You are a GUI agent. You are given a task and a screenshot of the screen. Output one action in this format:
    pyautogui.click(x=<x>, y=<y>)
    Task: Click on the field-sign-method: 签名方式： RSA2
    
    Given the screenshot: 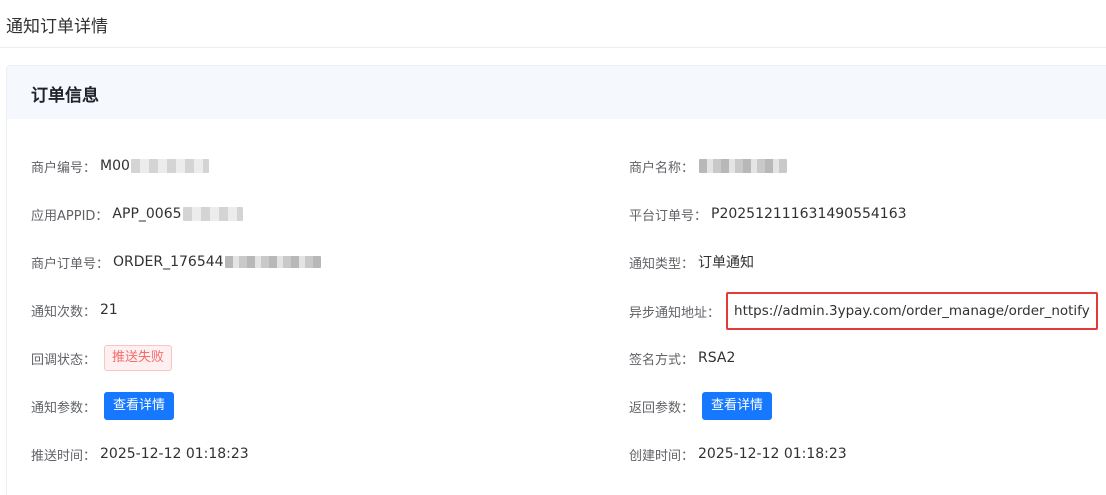 What is the action you would take?
    pyautogui.click(x=682, y=358)
    